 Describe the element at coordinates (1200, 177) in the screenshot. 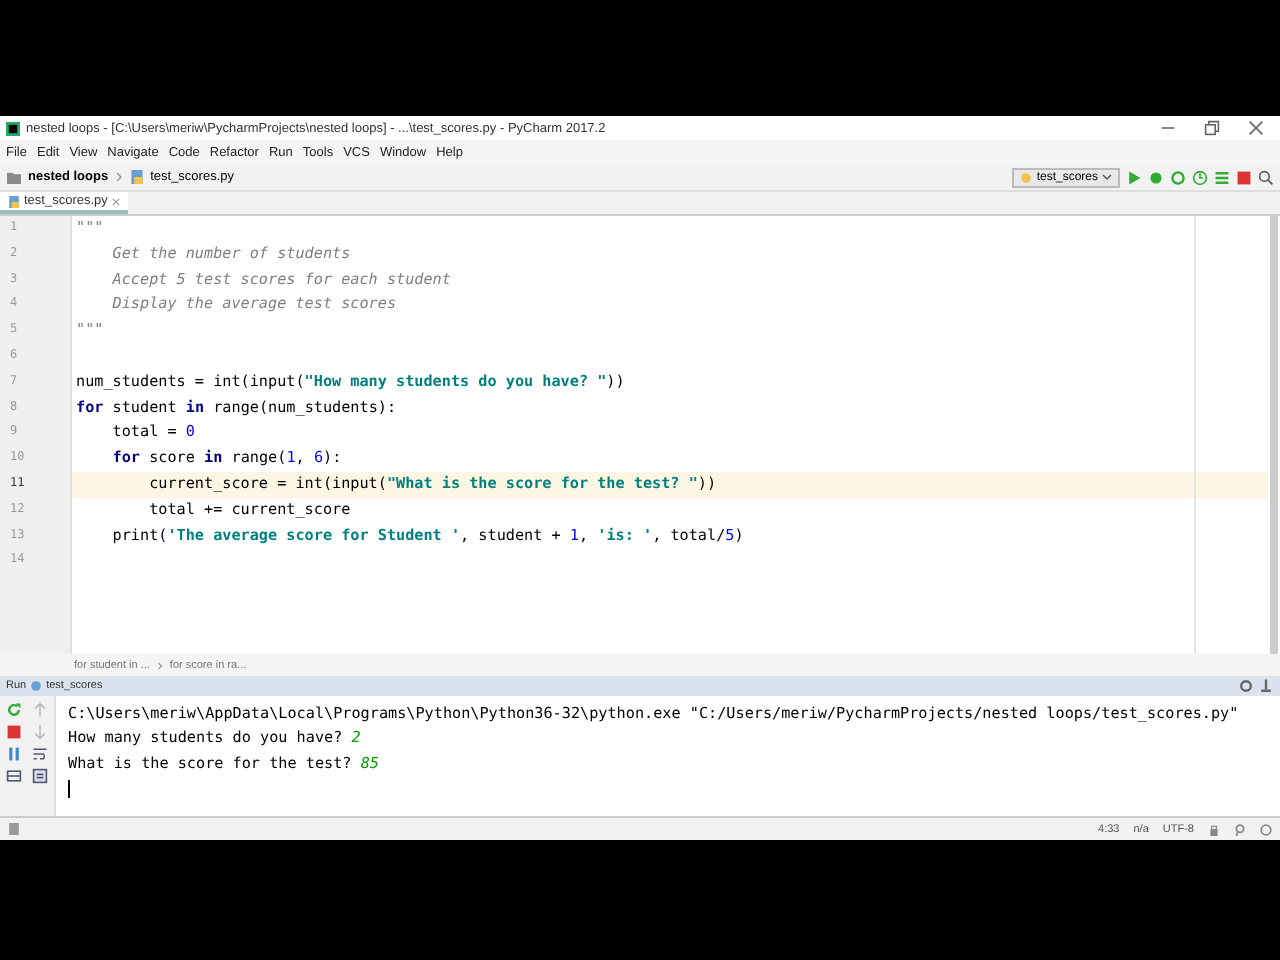

I see `profile-icon` at that location.